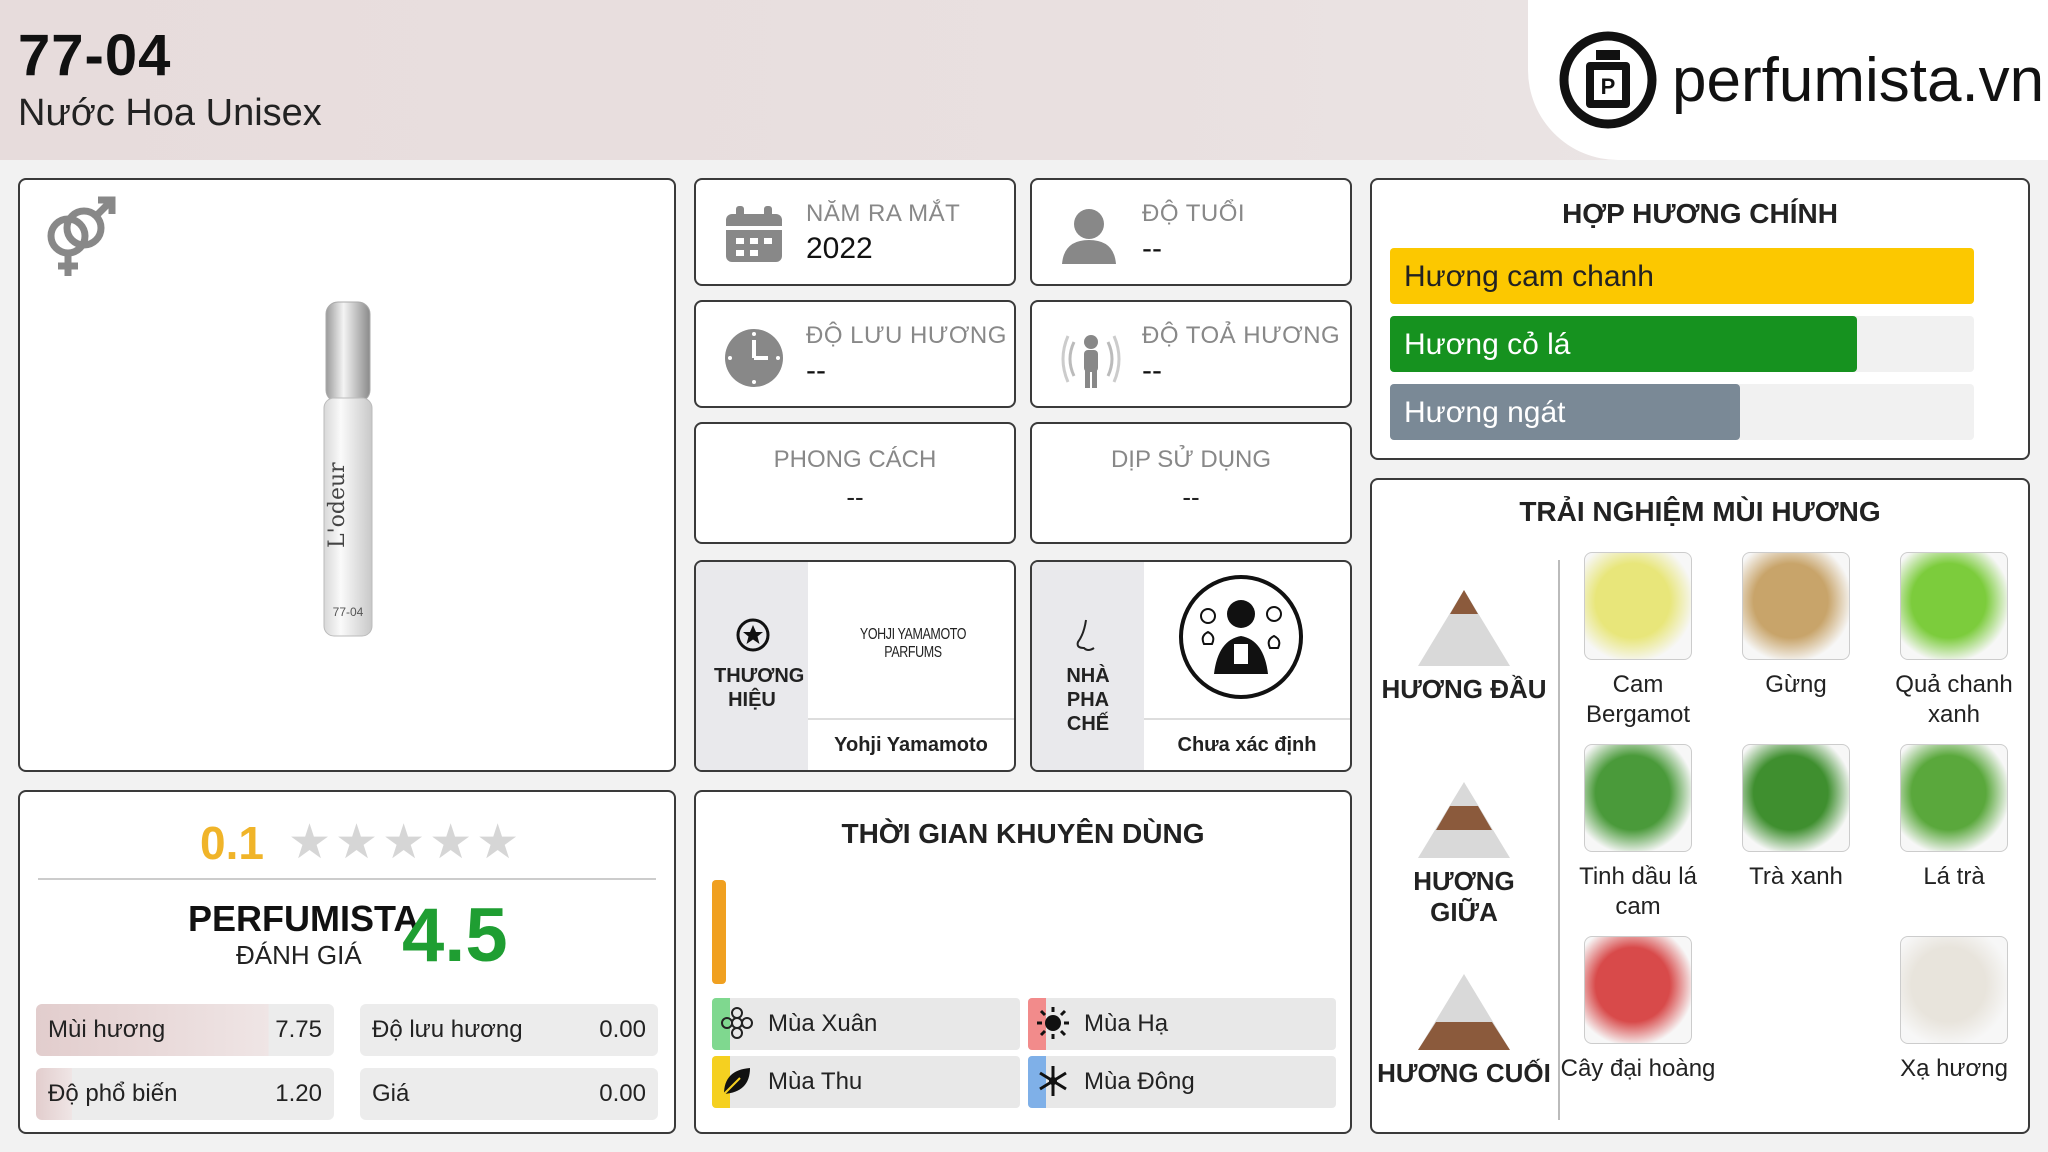 The image size is (2048, 1152). I want to click on sillage-card: ĐỘ TOẢ HƯƠNG --, so click(1191, 354).